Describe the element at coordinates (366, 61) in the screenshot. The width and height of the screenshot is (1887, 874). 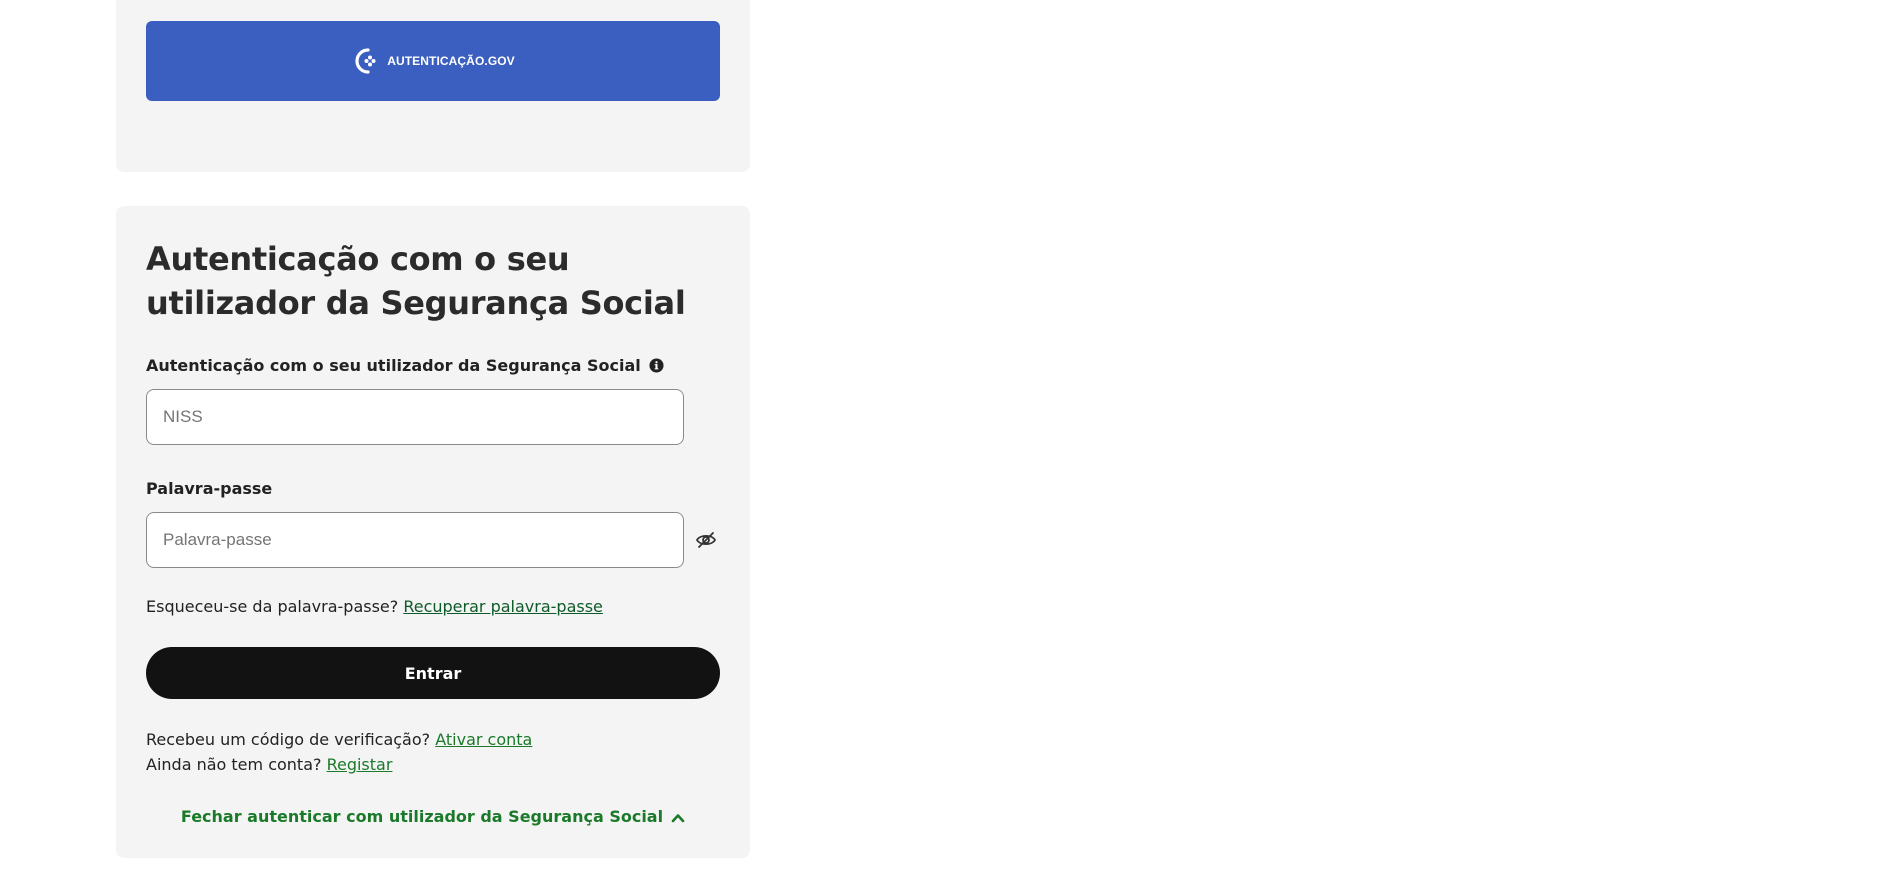
I see `autenticacao-gov-logo-icon` at that location.